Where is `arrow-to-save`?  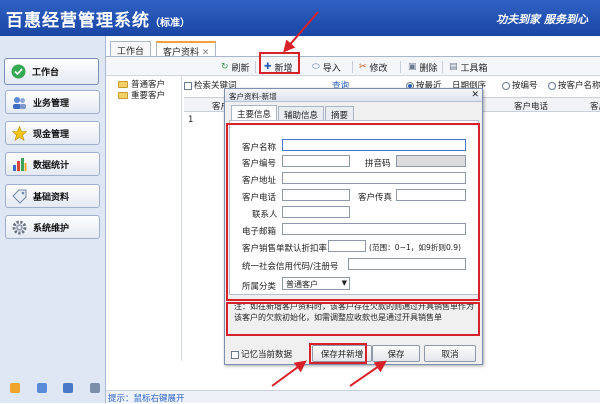
arrow-to-save is located at coordinates (368, 373).